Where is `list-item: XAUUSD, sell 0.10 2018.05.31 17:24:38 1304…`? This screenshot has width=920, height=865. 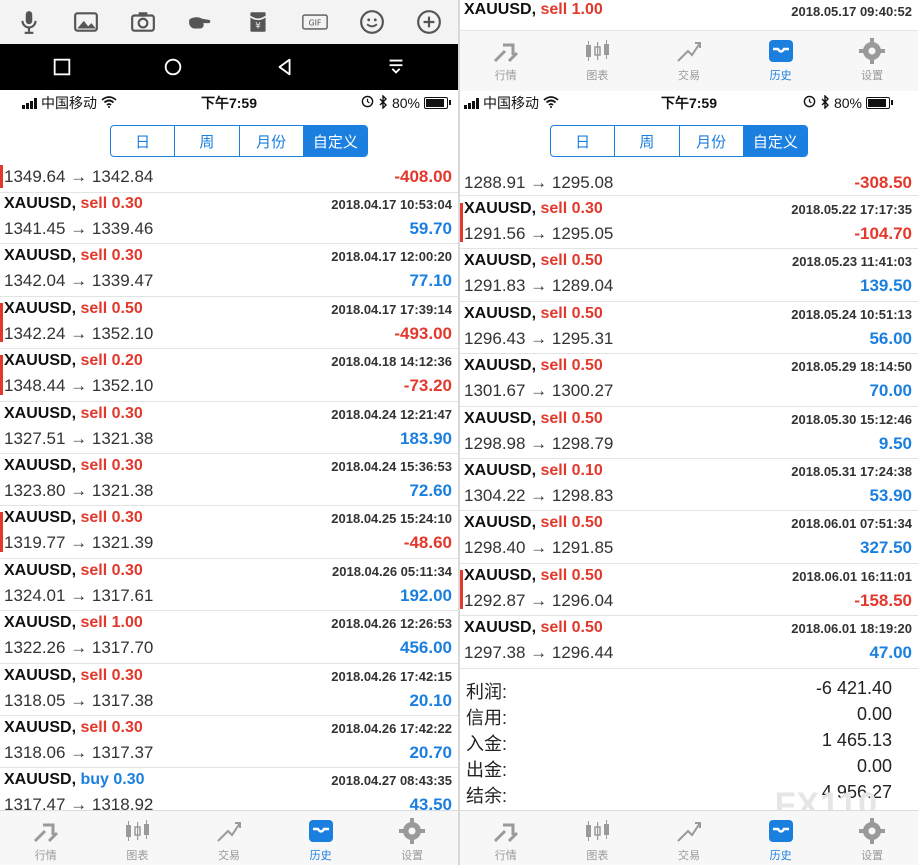
list-item: XAUUSD, sell 0.10 2018.05.31 17:24:38 1304… is located at coordinates (689, 485).